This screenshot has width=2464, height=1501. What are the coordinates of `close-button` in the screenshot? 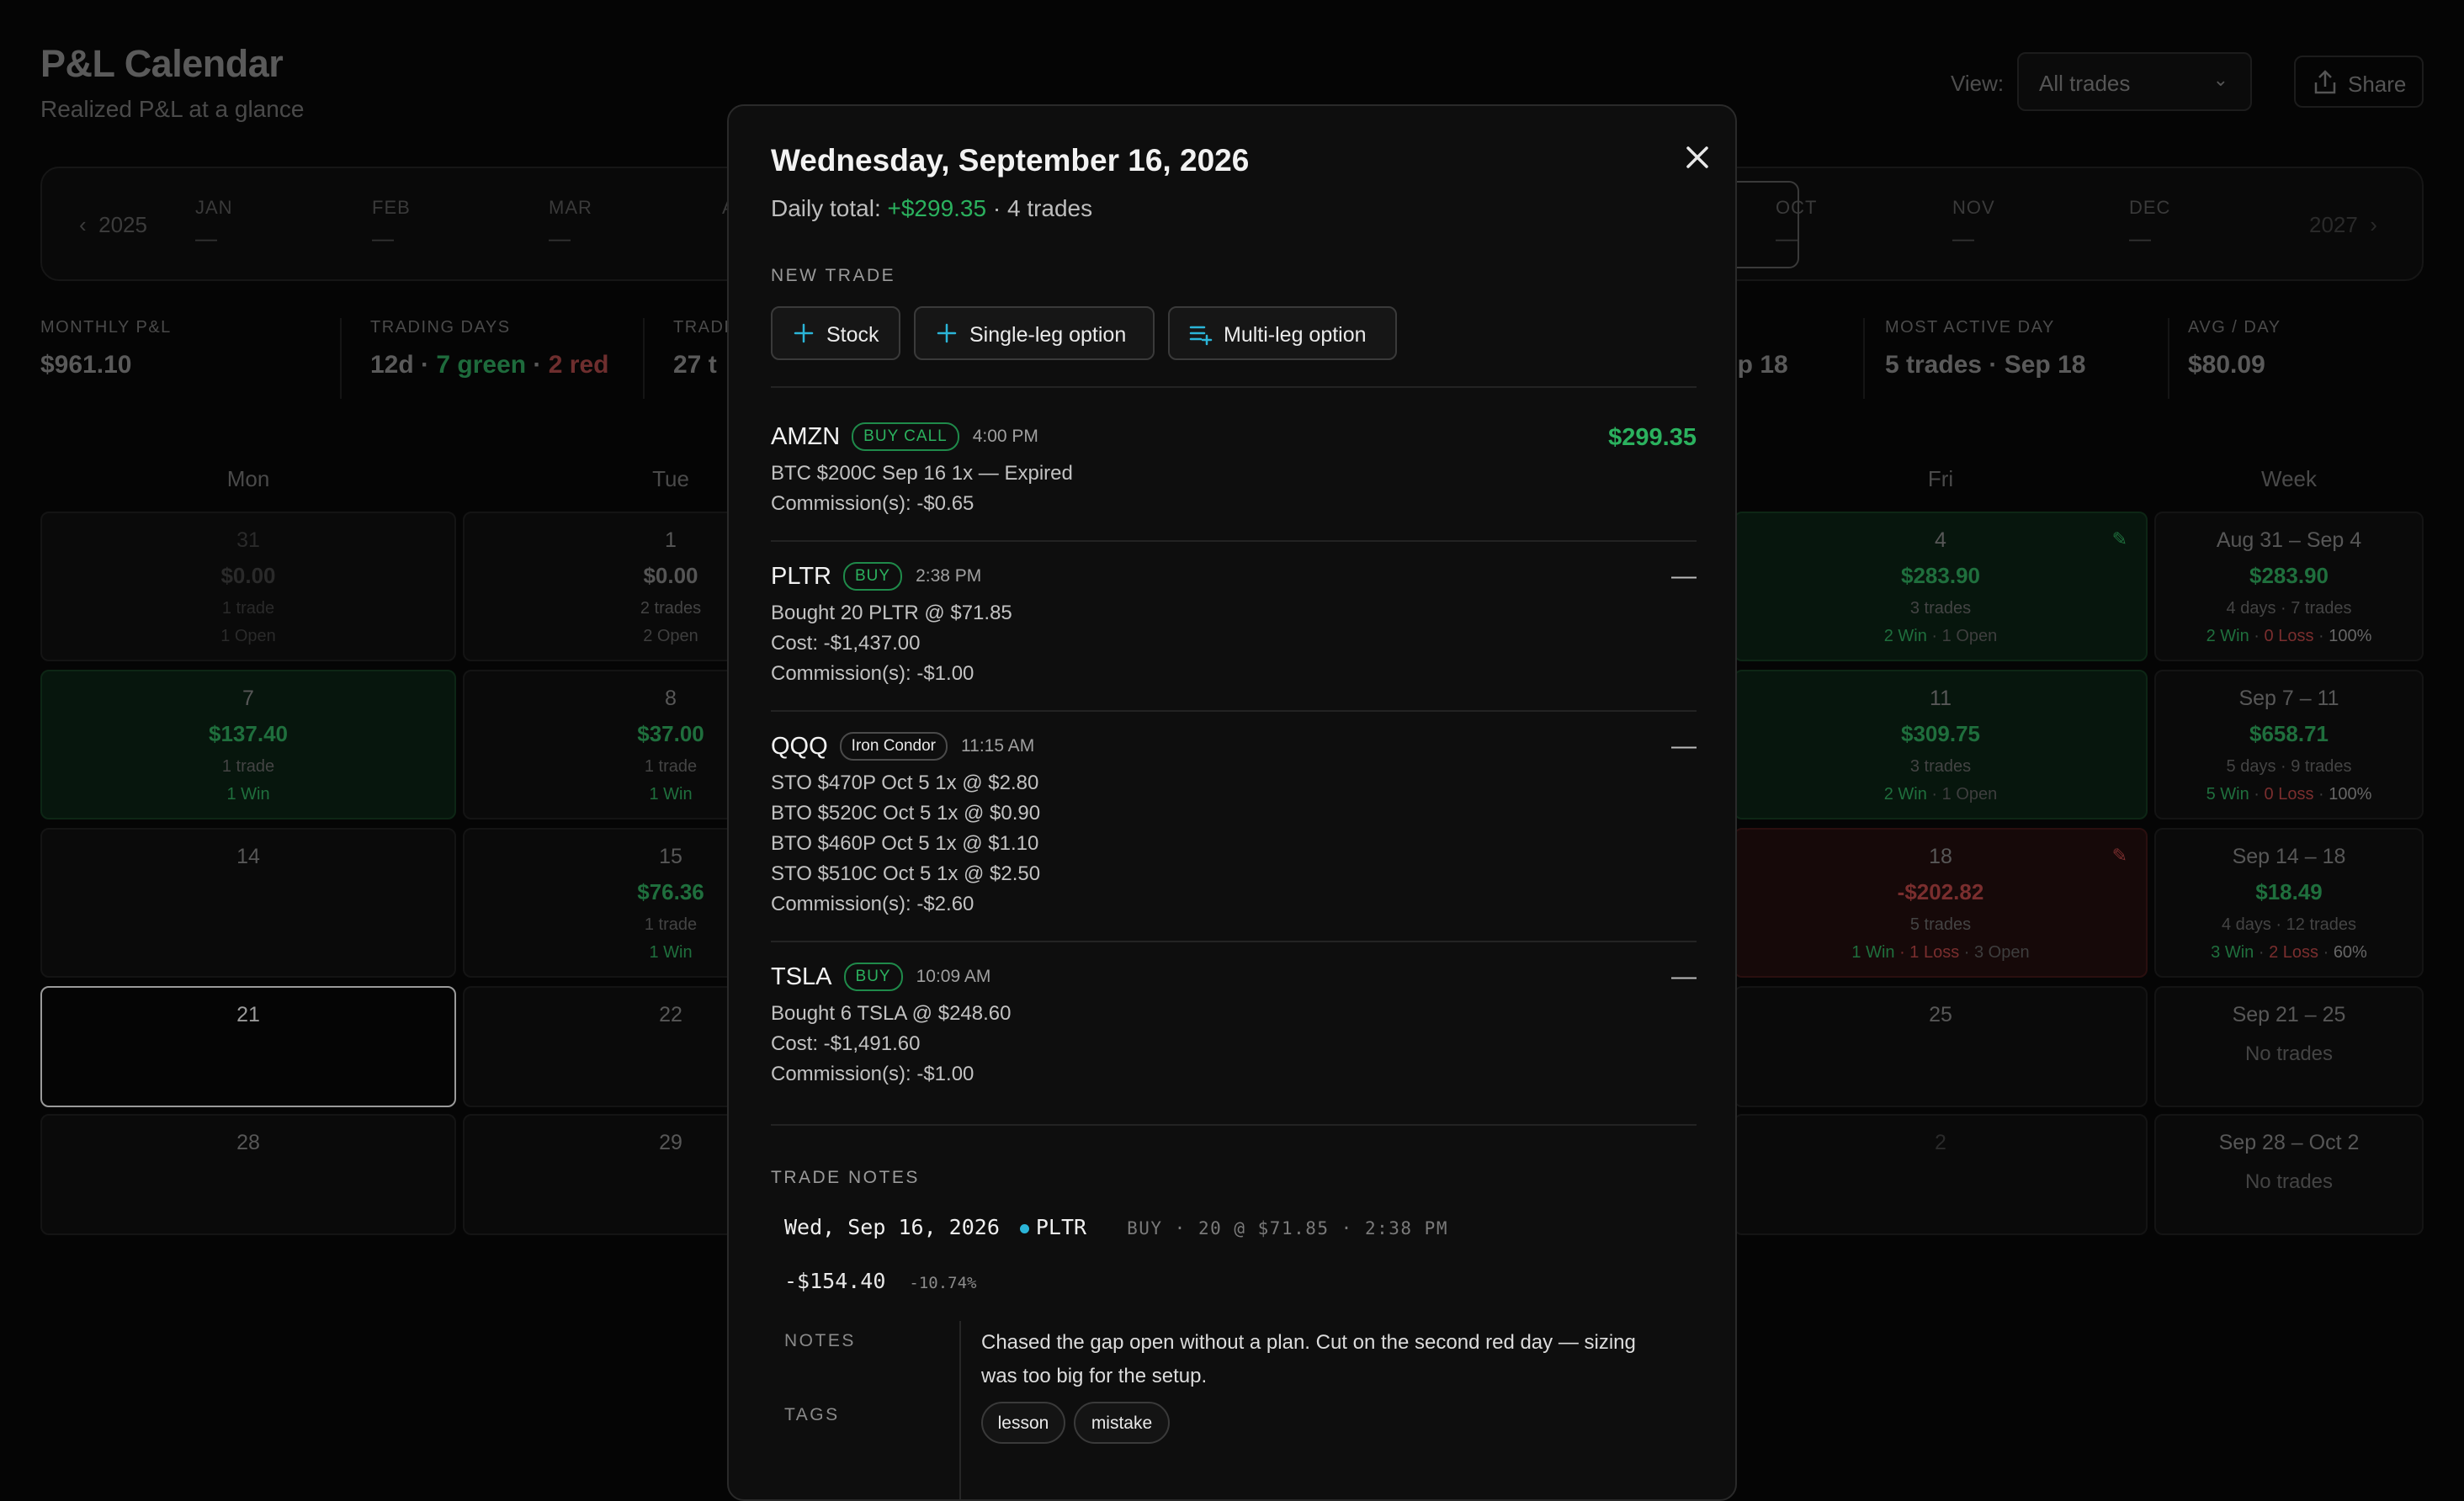 It's located at (1697, 157).